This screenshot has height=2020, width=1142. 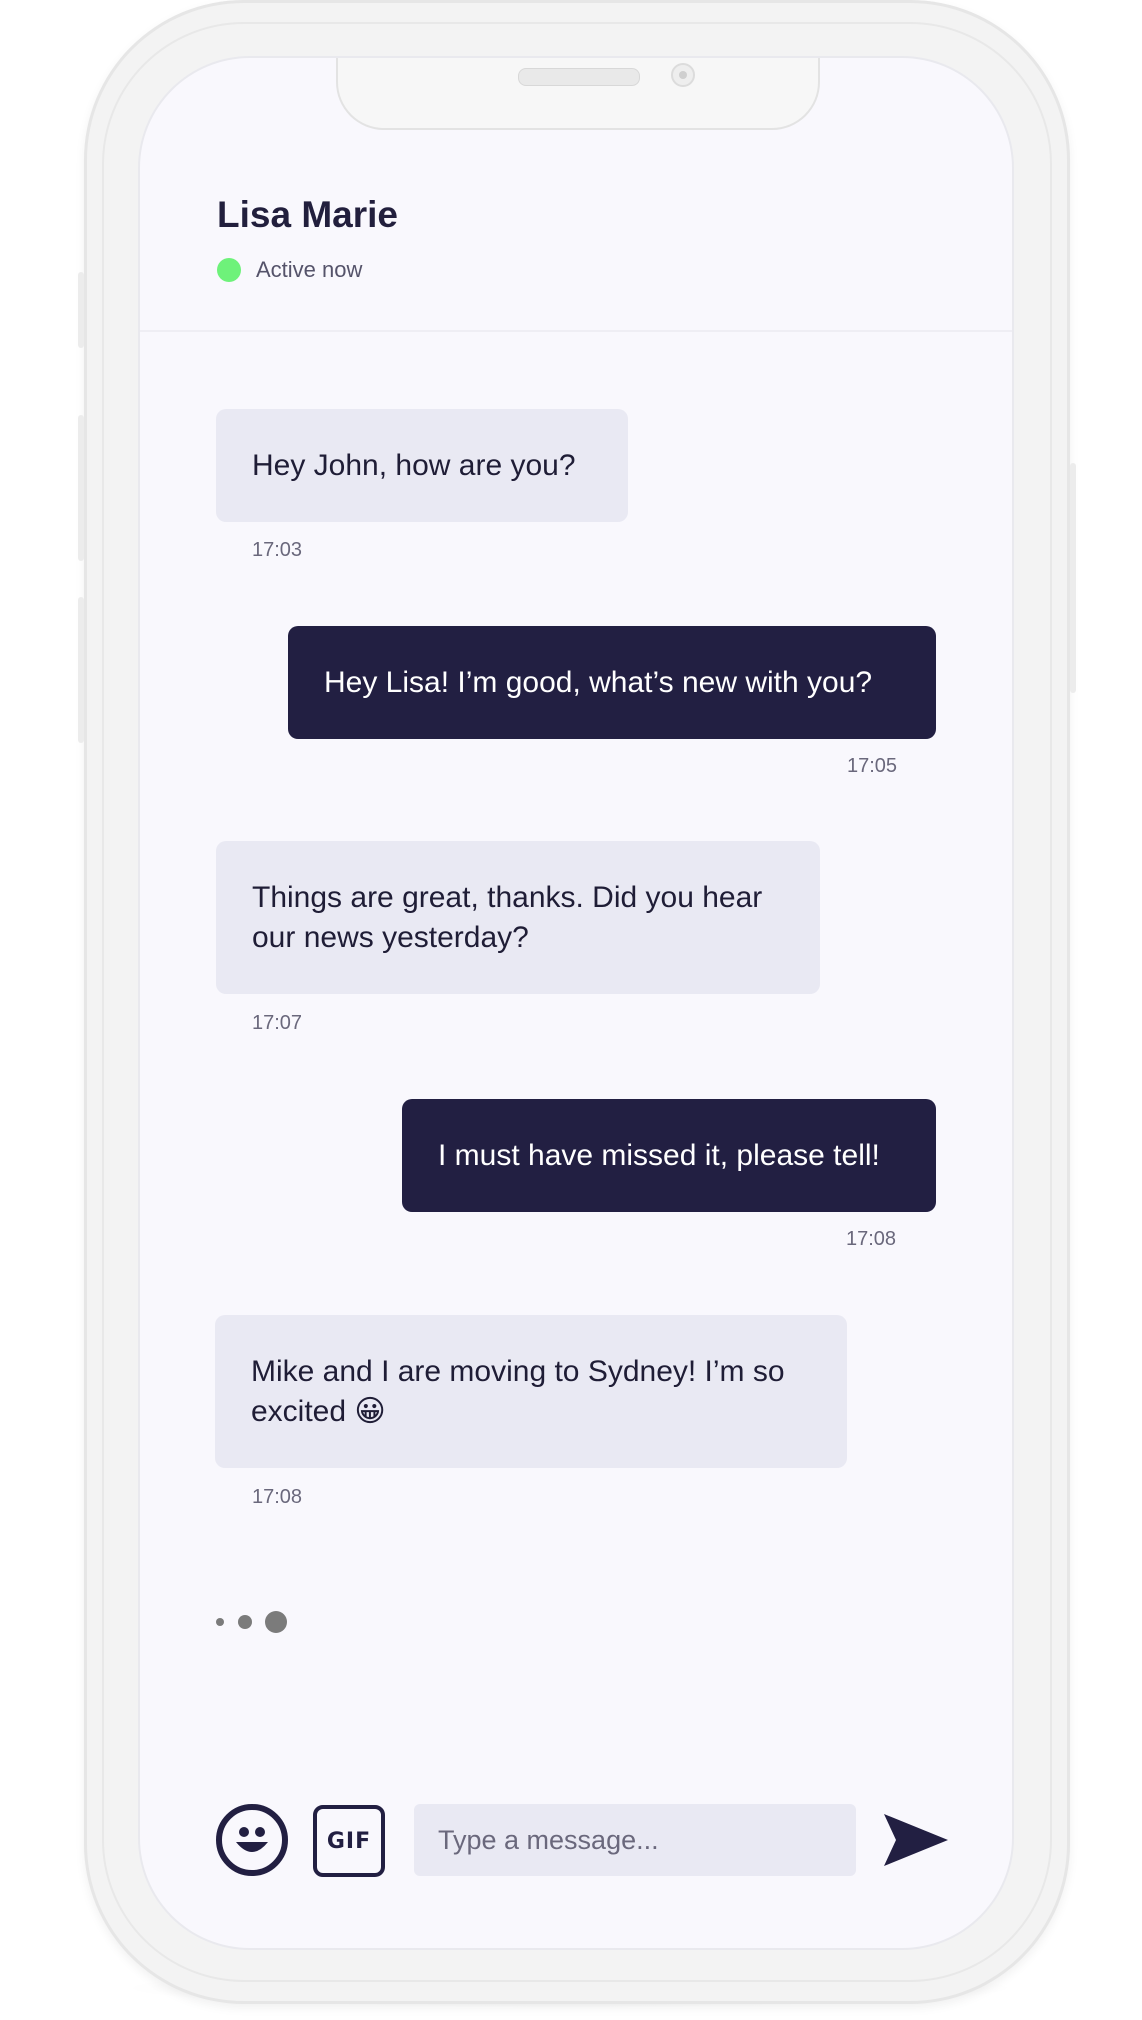 I want to click on message-text: I must have missed it, please tell!, so click(x=659, y=1155).